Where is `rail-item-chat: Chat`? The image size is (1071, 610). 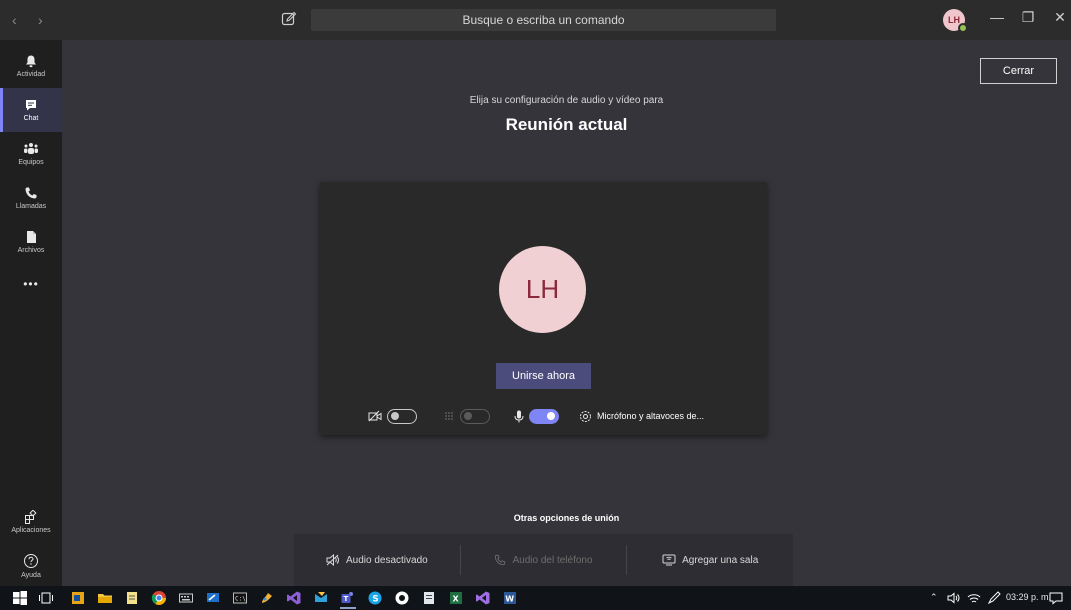 rail-item-chat: Chat is located at coordinates (31, 110).